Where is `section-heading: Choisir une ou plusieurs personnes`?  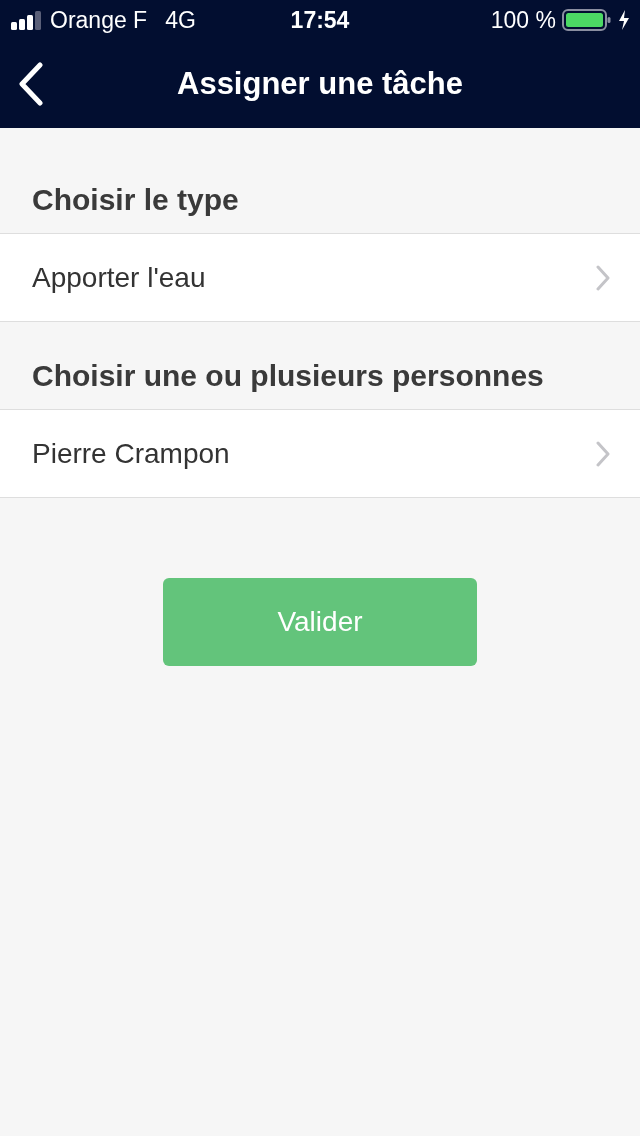
section-heading: Choisir une ou plusieurs personnes is located at coordinates (288, 376).